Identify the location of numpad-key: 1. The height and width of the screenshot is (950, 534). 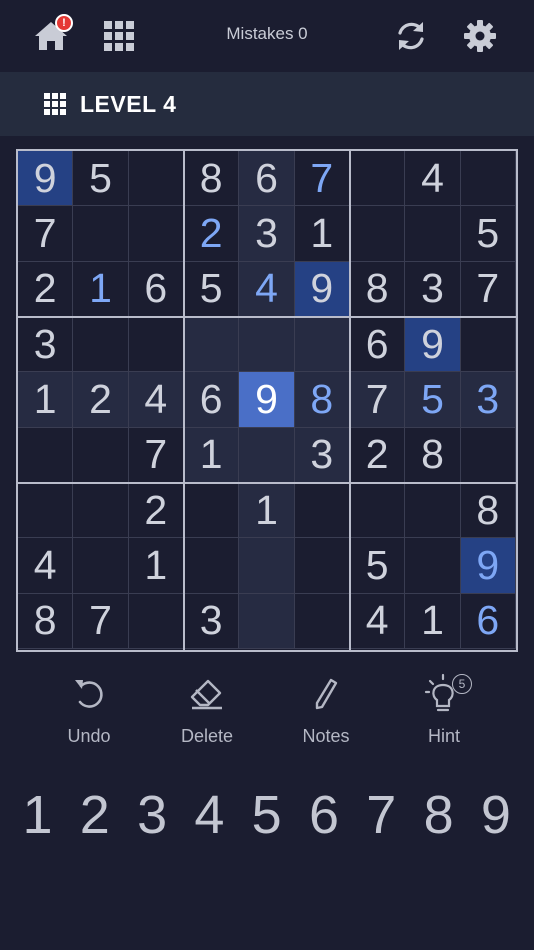
(37, 815).